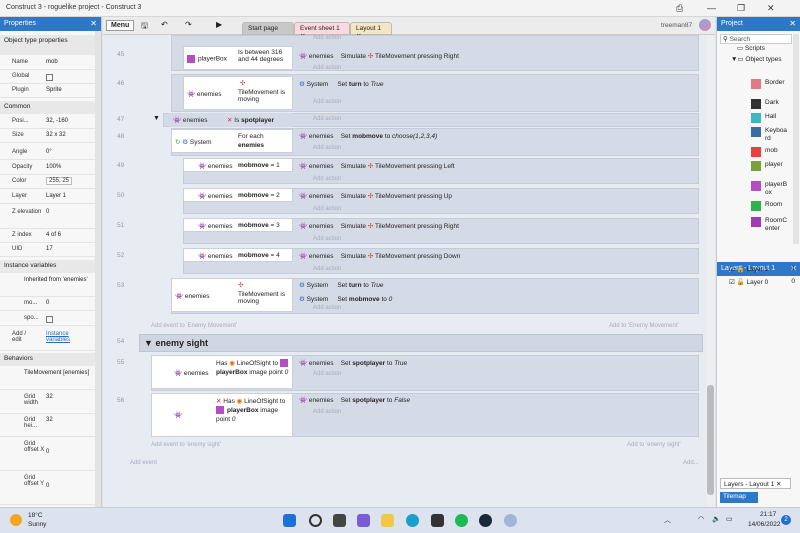 The image size is (800, 533). I want to click on prop-value: 100%, so click(53, 167).